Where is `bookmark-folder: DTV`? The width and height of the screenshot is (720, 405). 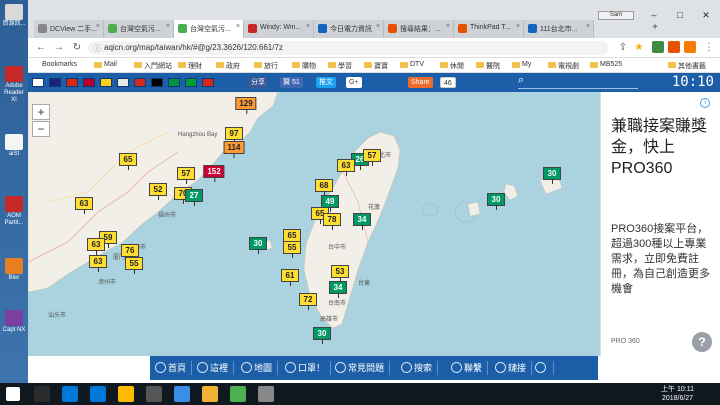 bookmark-folder: DTV is located at coordinates (412, 64).